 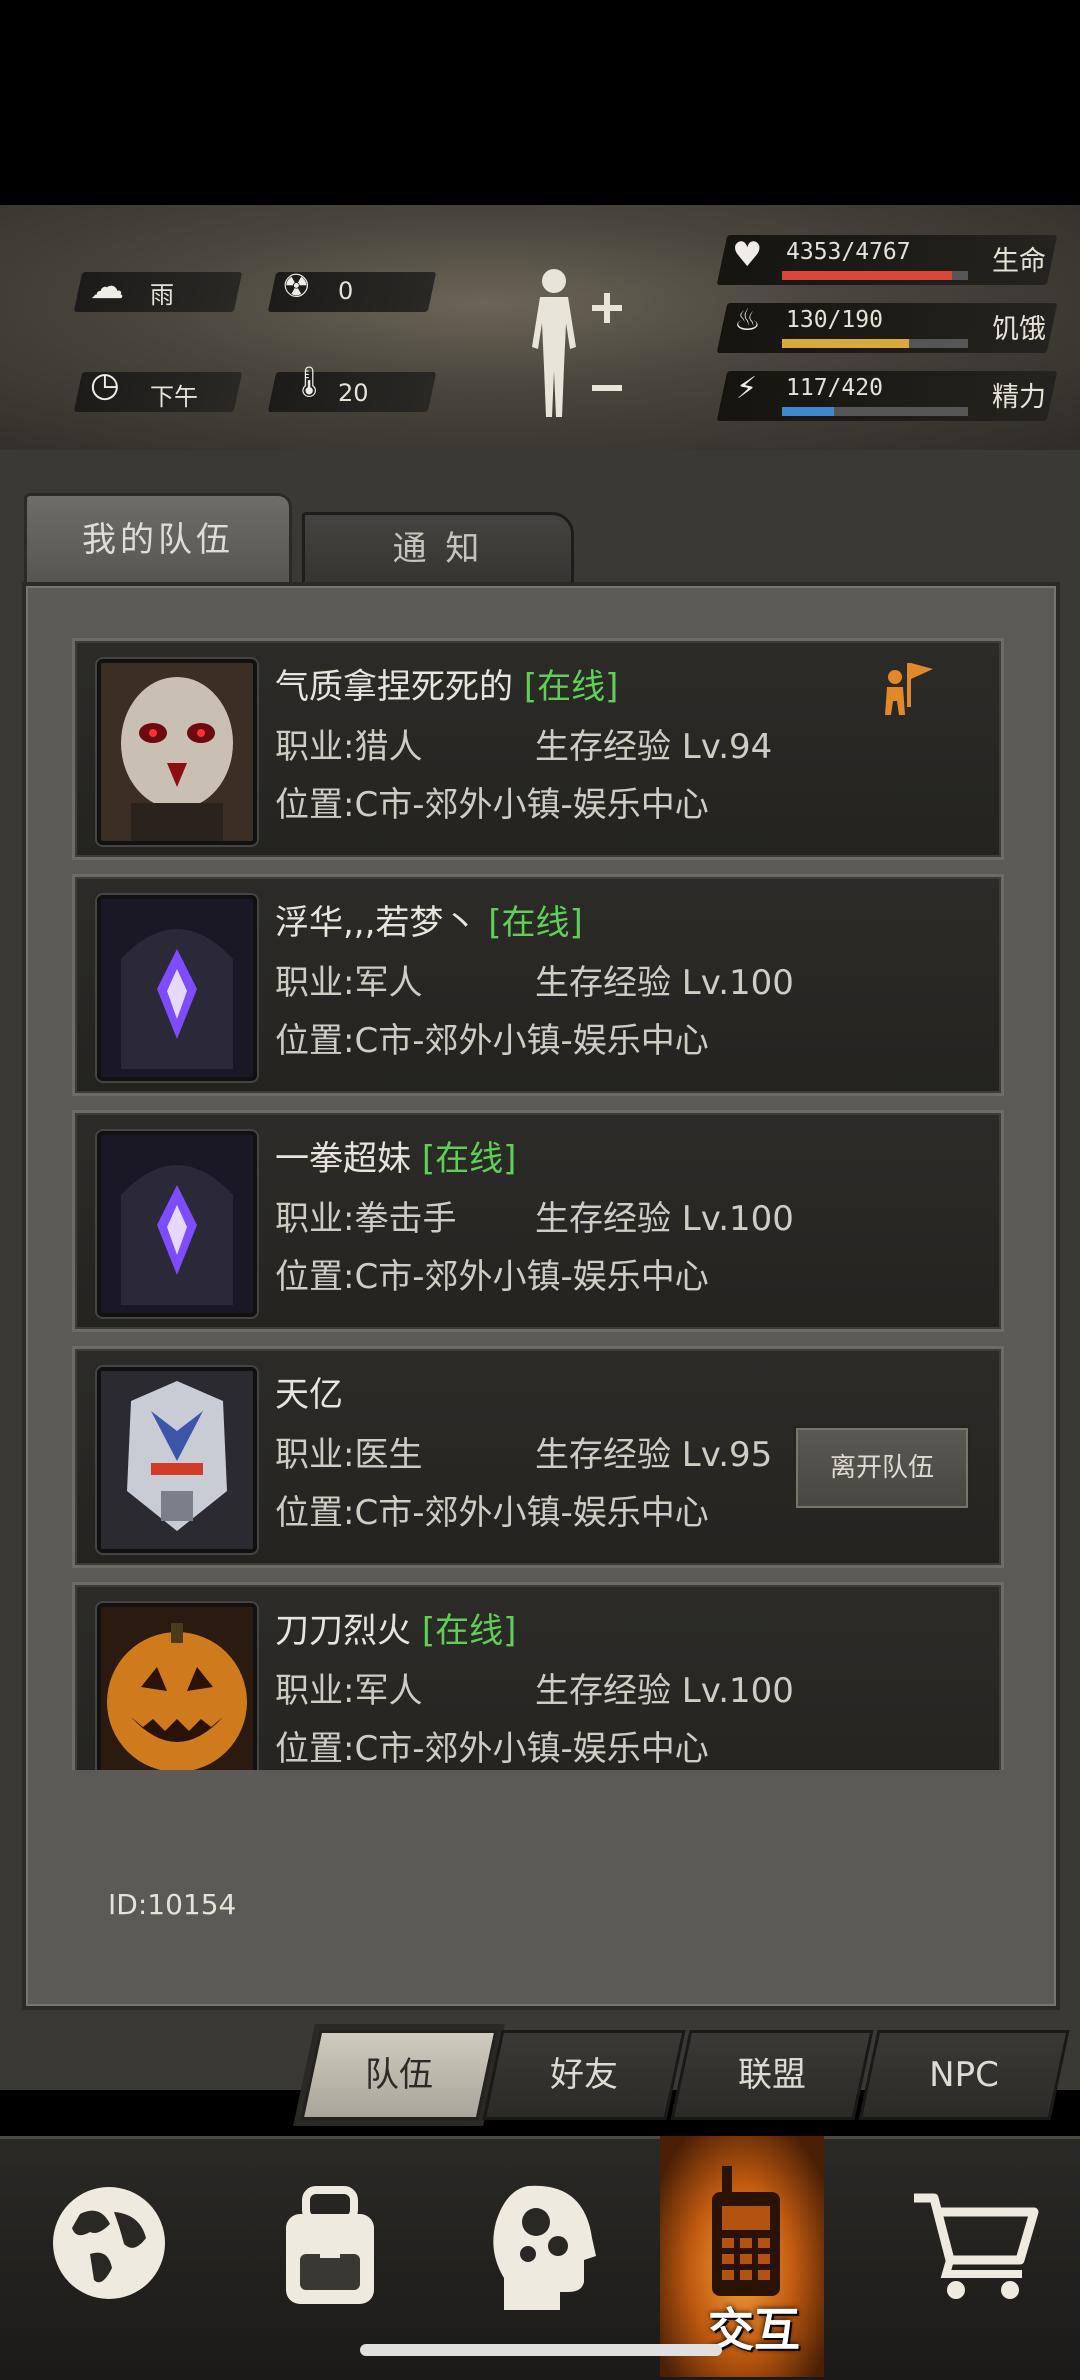 I want to click on member-name-text: 气质拿捏死死的, so click(x=394, y=687).